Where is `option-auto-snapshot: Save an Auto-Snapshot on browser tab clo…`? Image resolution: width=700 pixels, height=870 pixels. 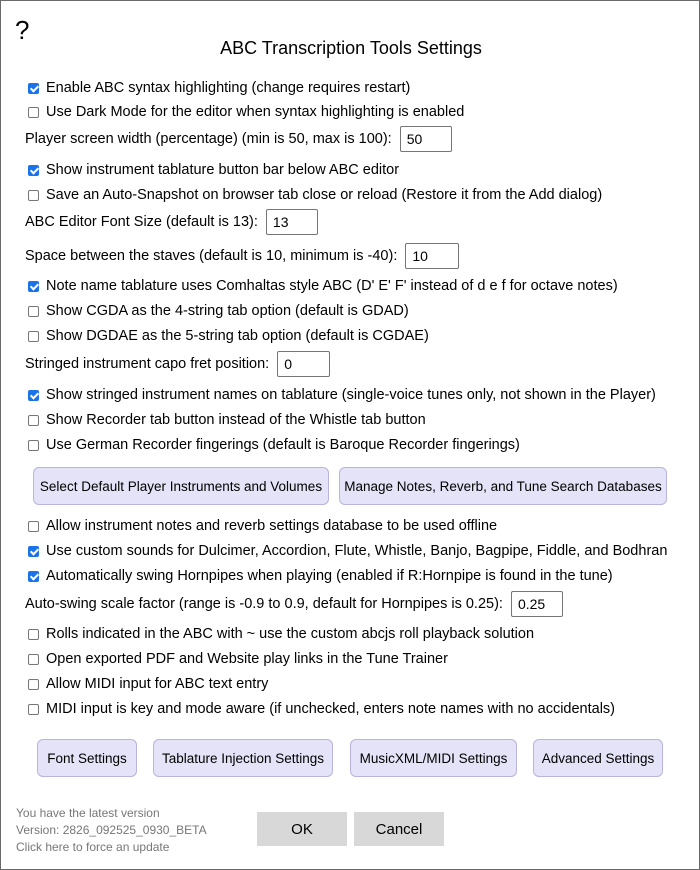
option-auto-snapshot: Save an Auto-Snapshot on browser tab clo… is located at coordinates (315, 195).